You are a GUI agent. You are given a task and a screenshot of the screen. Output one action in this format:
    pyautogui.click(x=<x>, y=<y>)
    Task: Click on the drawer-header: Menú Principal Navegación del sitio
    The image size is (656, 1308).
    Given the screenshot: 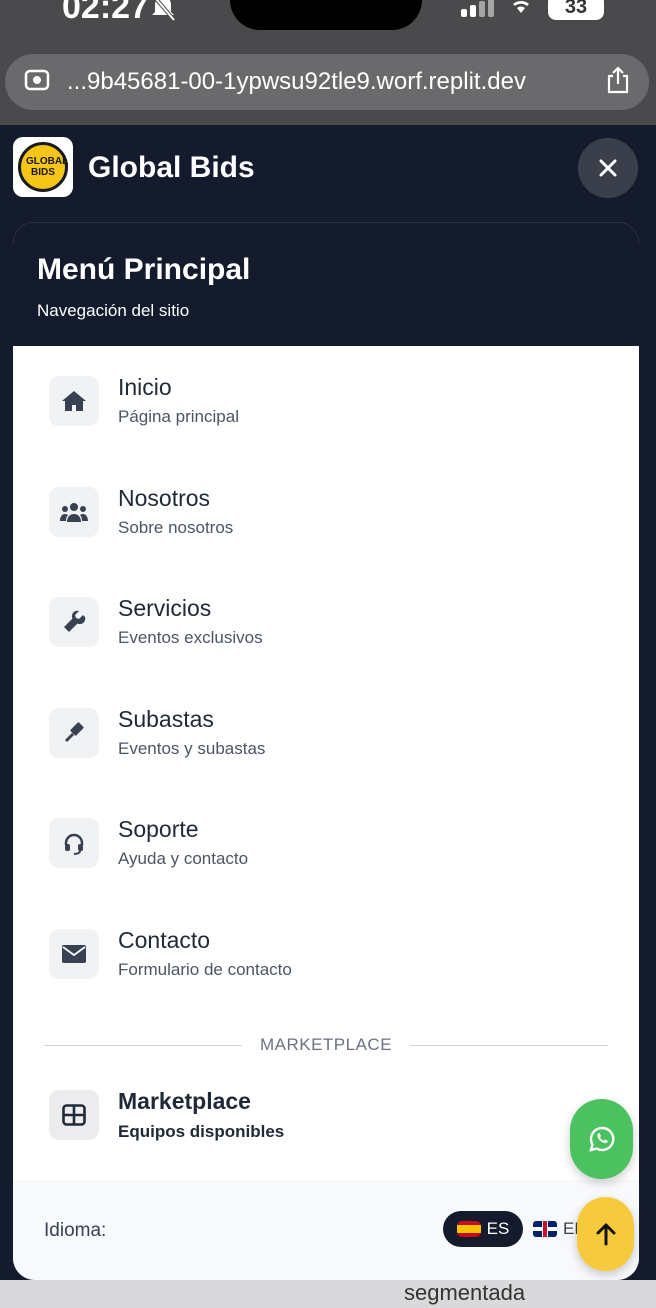 What is the action you would take?
    pyautogui.click(x=326, y=284)
    